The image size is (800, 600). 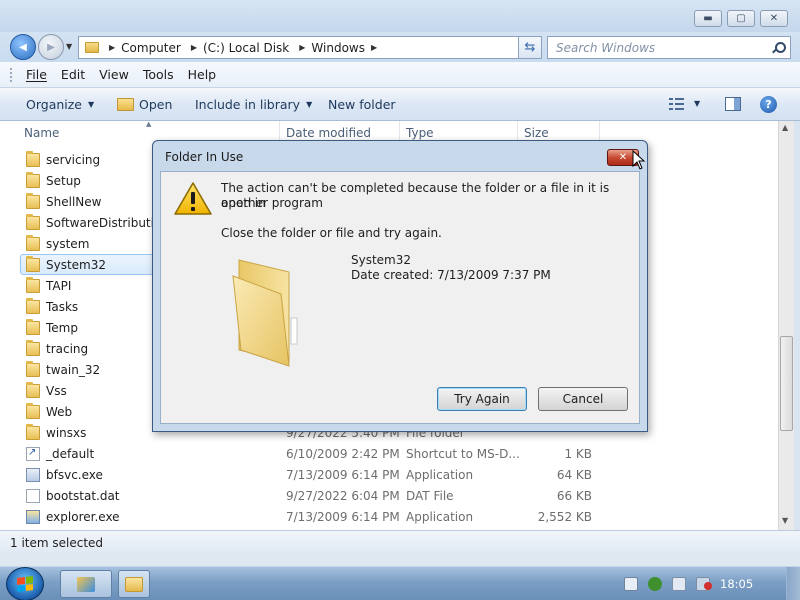 What do you see at coordinates (74, 202) in the screenshot?
I see `item-name: ShellNew` at bounding box center [74, 202].